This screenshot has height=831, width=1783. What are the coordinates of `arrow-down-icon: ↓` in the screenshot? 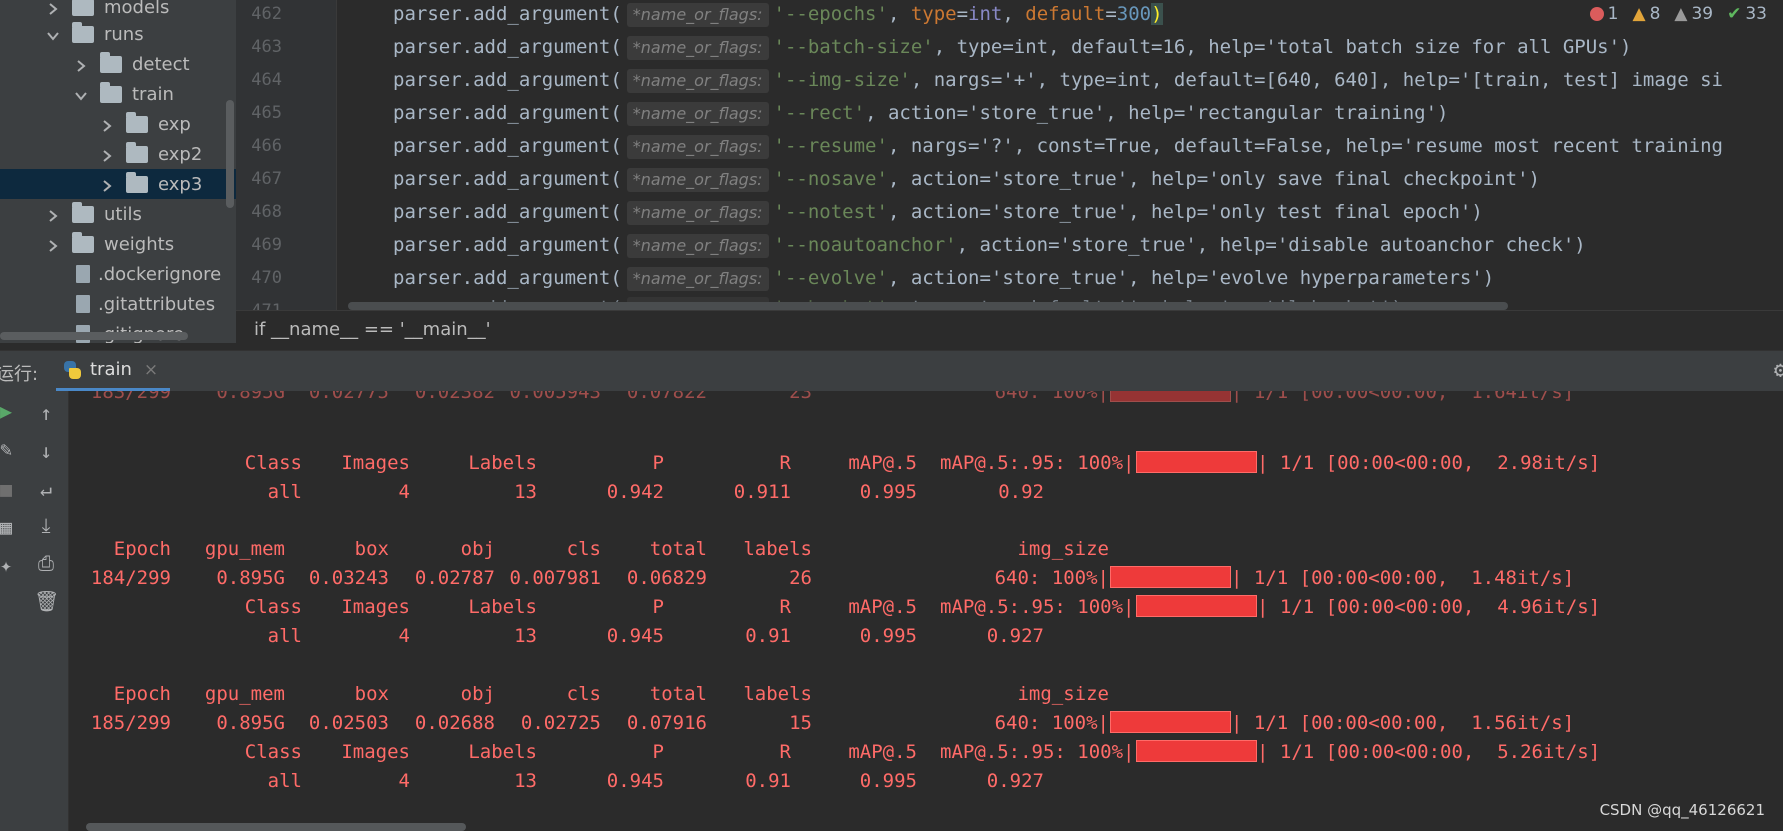 It's located at (46, 451).